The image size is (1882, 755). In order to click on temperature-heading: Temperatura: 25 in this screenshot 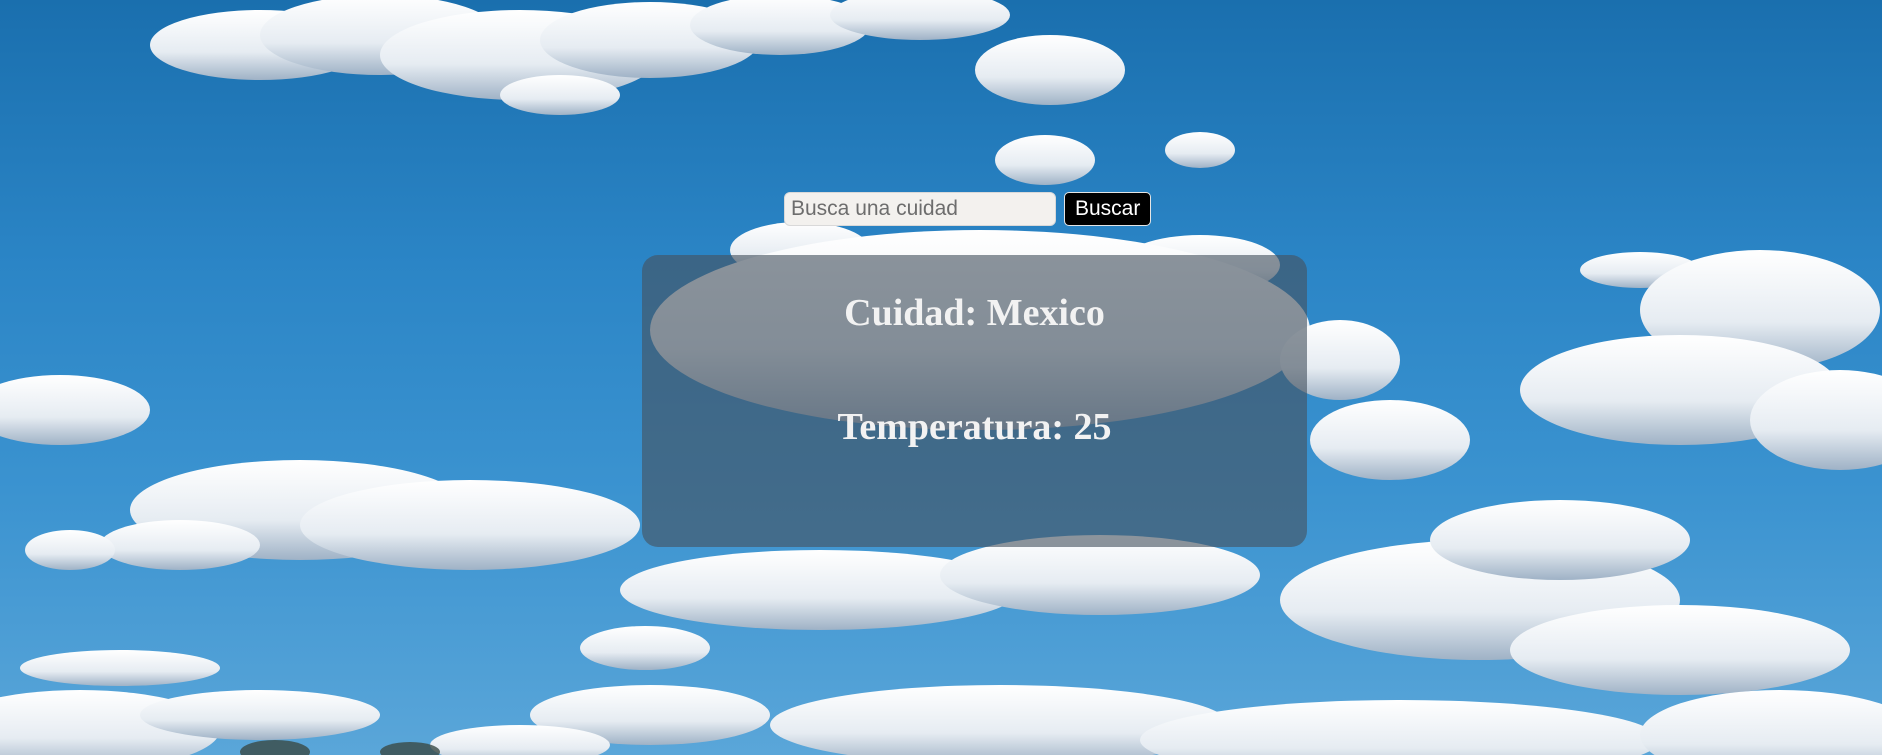, I will do `click(974, 427)`.